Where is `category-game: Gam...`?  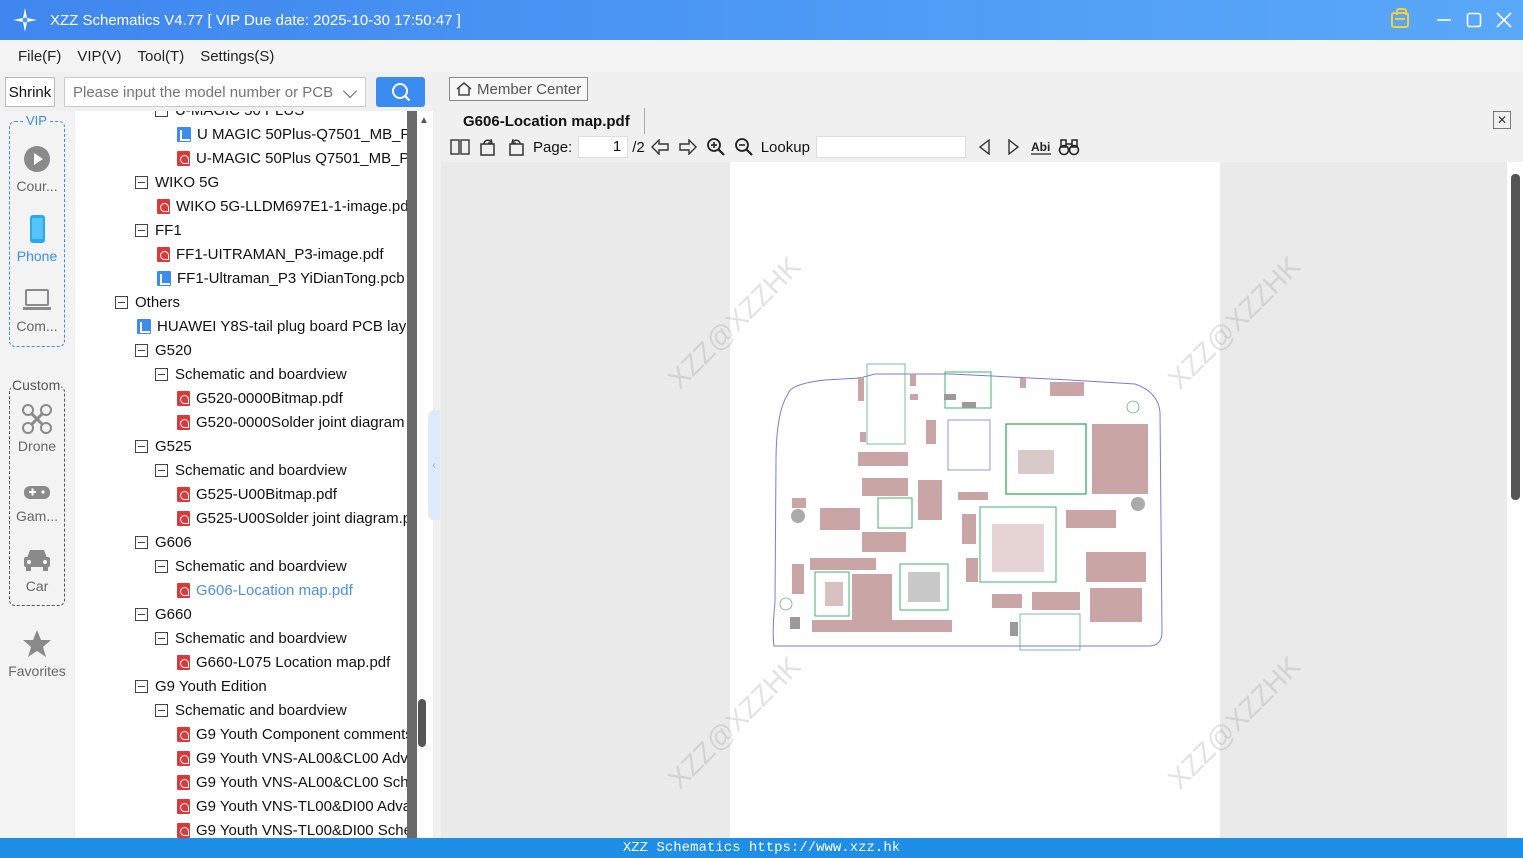
category-game: Gam... is located at coordinates (37, 503).